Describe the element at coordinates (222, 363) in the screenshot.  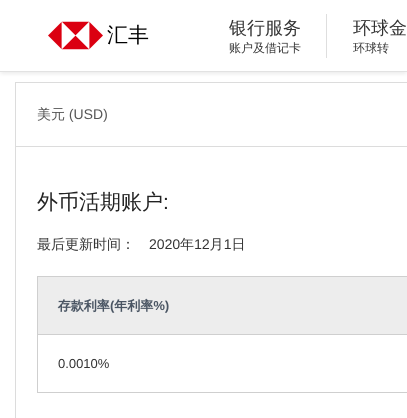
I see `table-cell: 0.0010%` at that location.